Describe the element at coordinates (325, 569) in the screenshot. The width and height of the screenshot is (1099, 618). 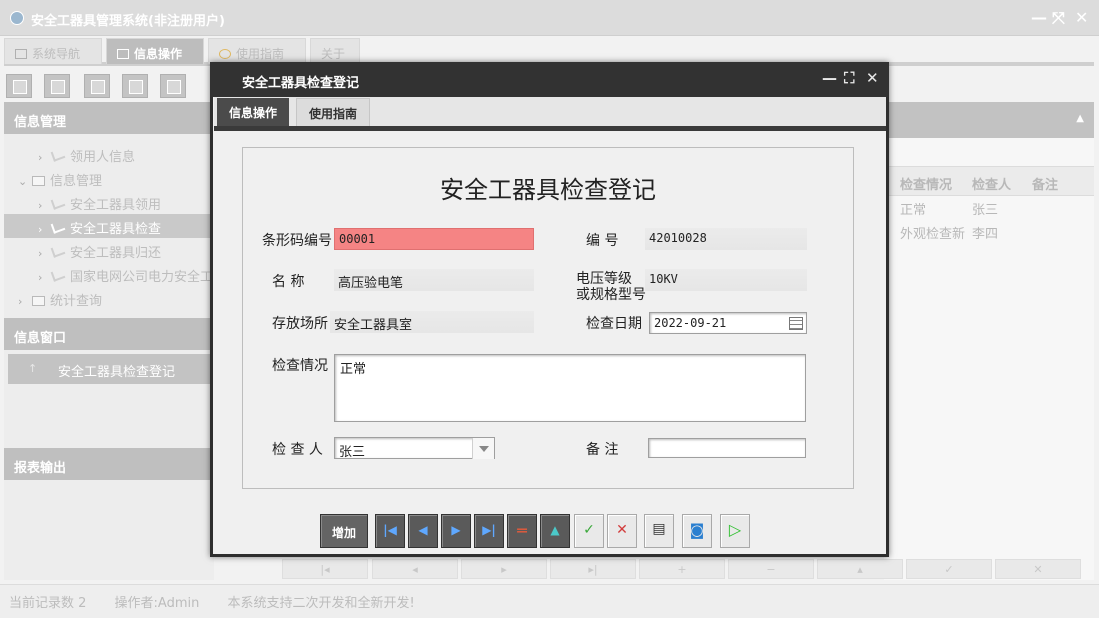
I see `first-record-icon: |◂` at that location.